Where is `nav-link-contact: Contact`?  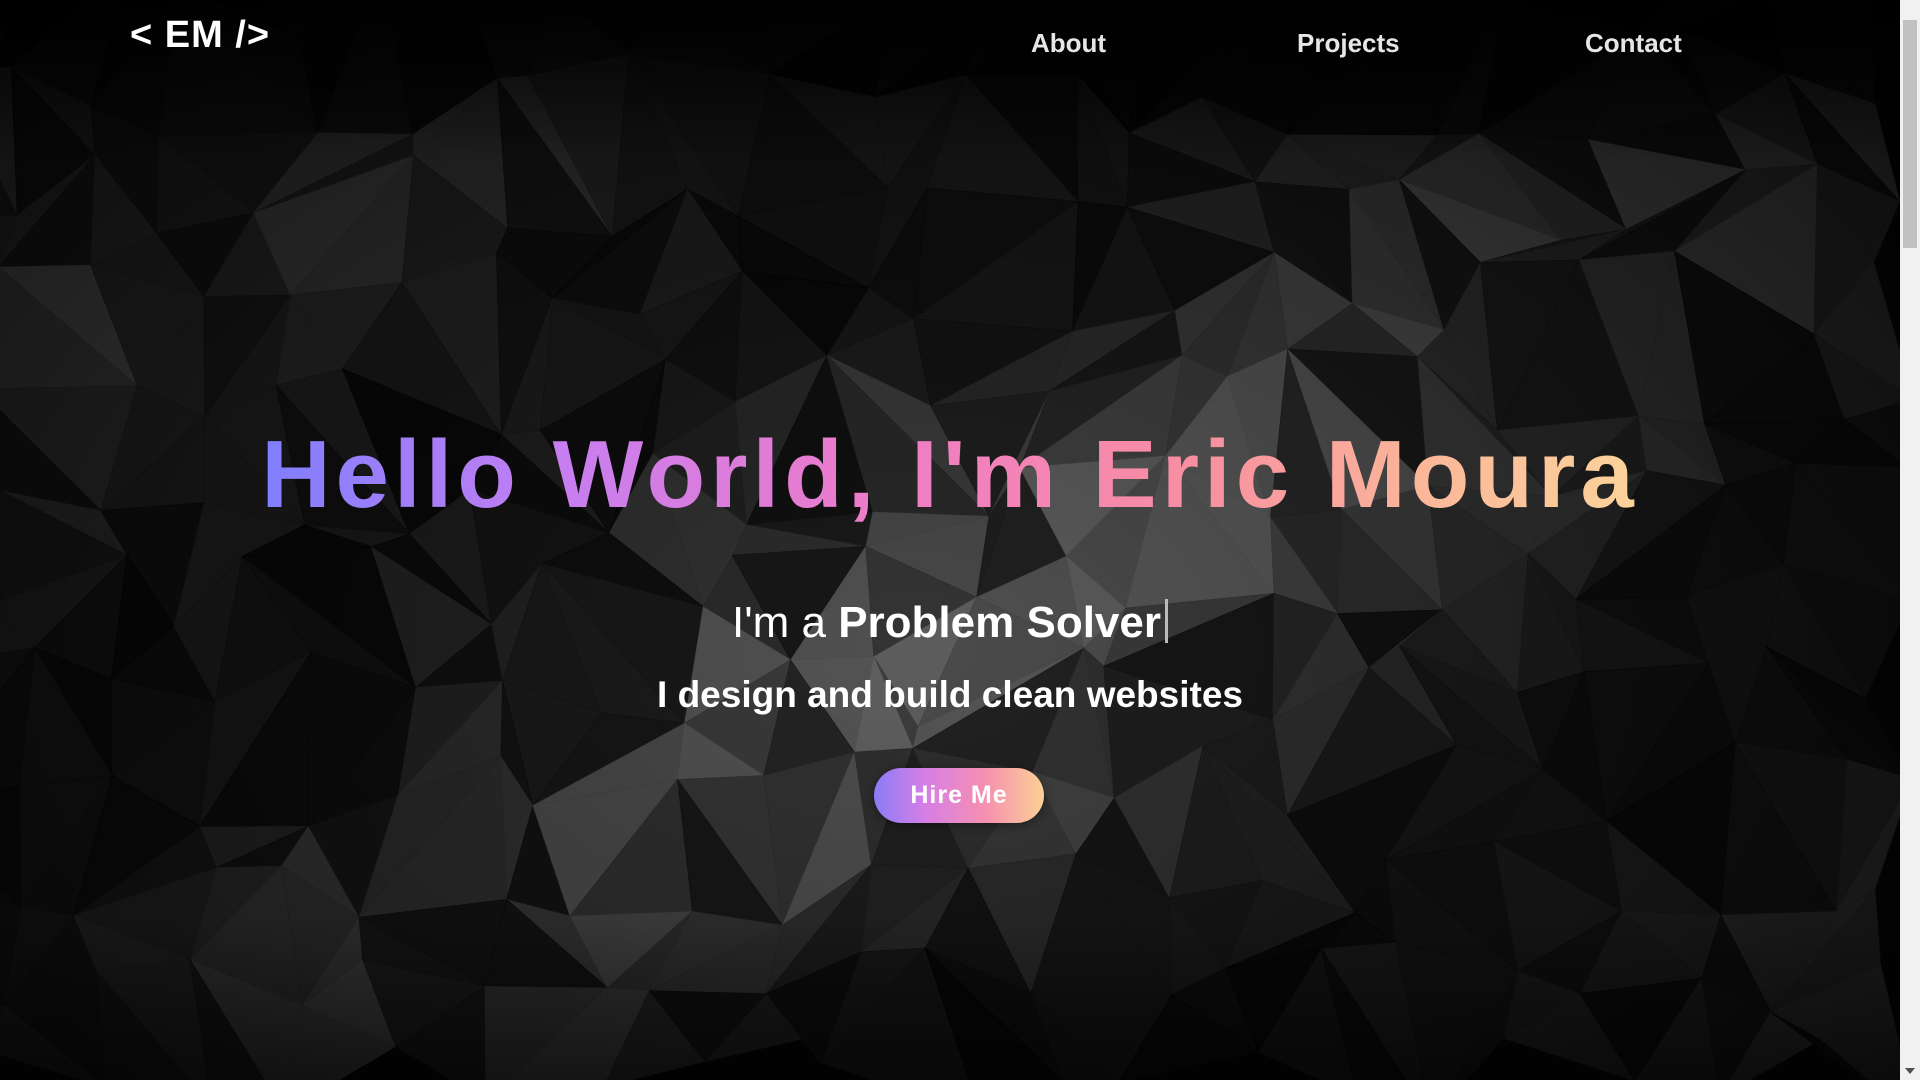 nav-link-contact: Contact is located at coordinates (1633, 43).